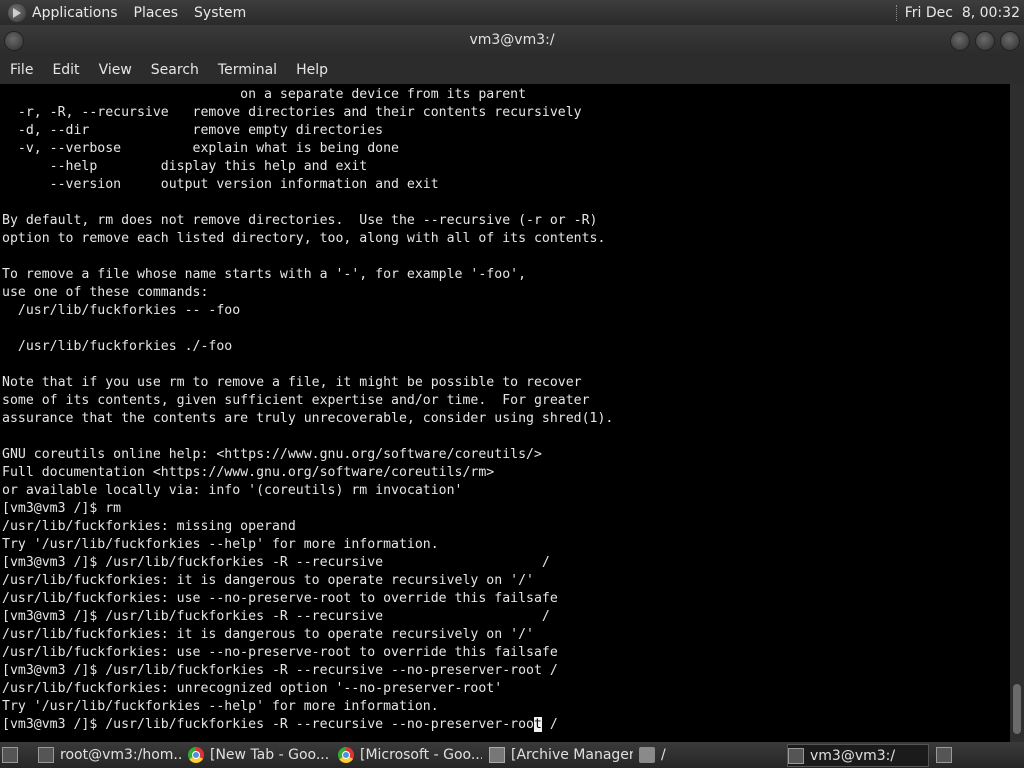 The image size is (1024, 768). Describe the element at coordinates (549, 724) in the screenshot. I see `prompt-text-after: /` at that location.